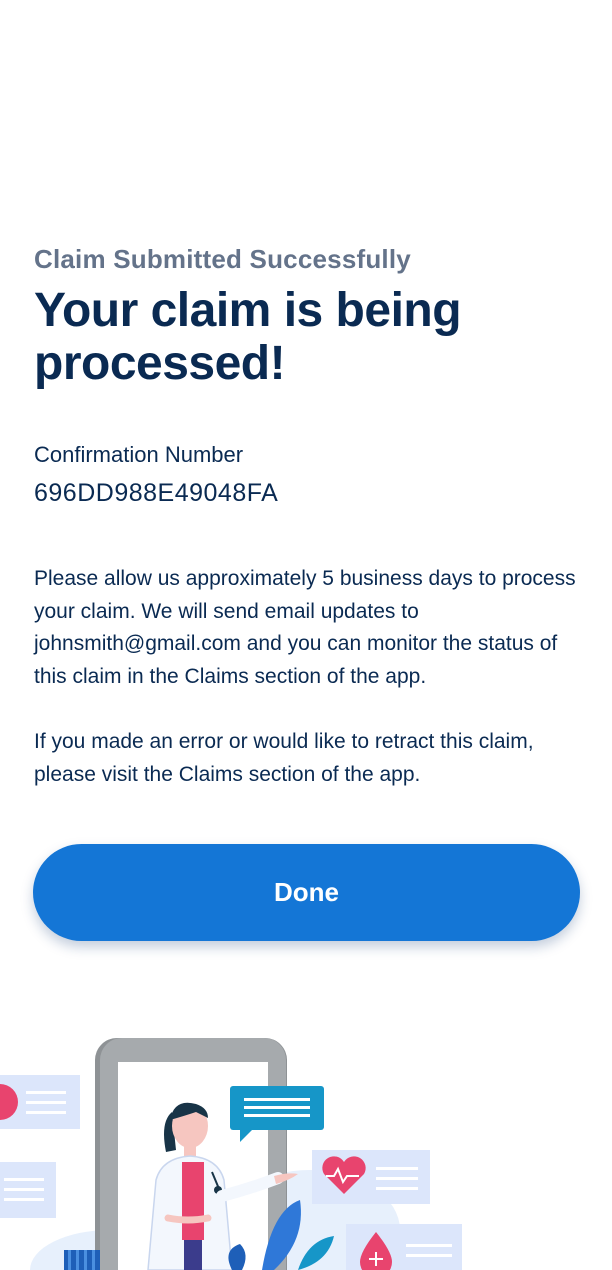 The height and width of the screenshot is (1270, 612). I want to click on heart-pulse-card, so click(371, 1177).